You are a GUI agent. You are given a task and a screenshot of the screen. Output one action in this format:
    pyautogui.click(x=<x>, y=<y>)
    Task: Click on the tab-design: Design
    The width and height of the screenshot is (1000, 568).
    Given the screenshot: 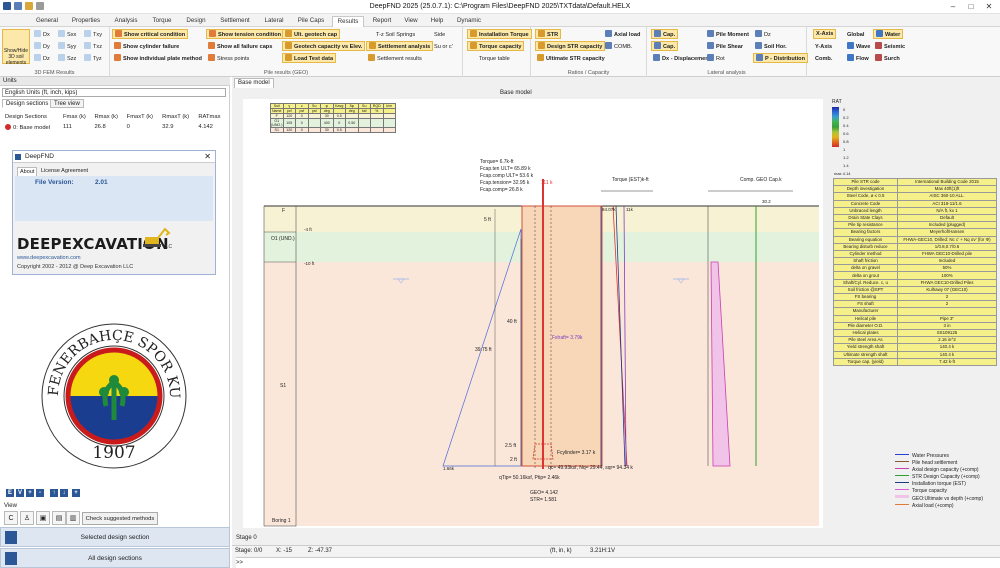 What is the action you would take?
    pyautogui.click(x=196, y=21)
    